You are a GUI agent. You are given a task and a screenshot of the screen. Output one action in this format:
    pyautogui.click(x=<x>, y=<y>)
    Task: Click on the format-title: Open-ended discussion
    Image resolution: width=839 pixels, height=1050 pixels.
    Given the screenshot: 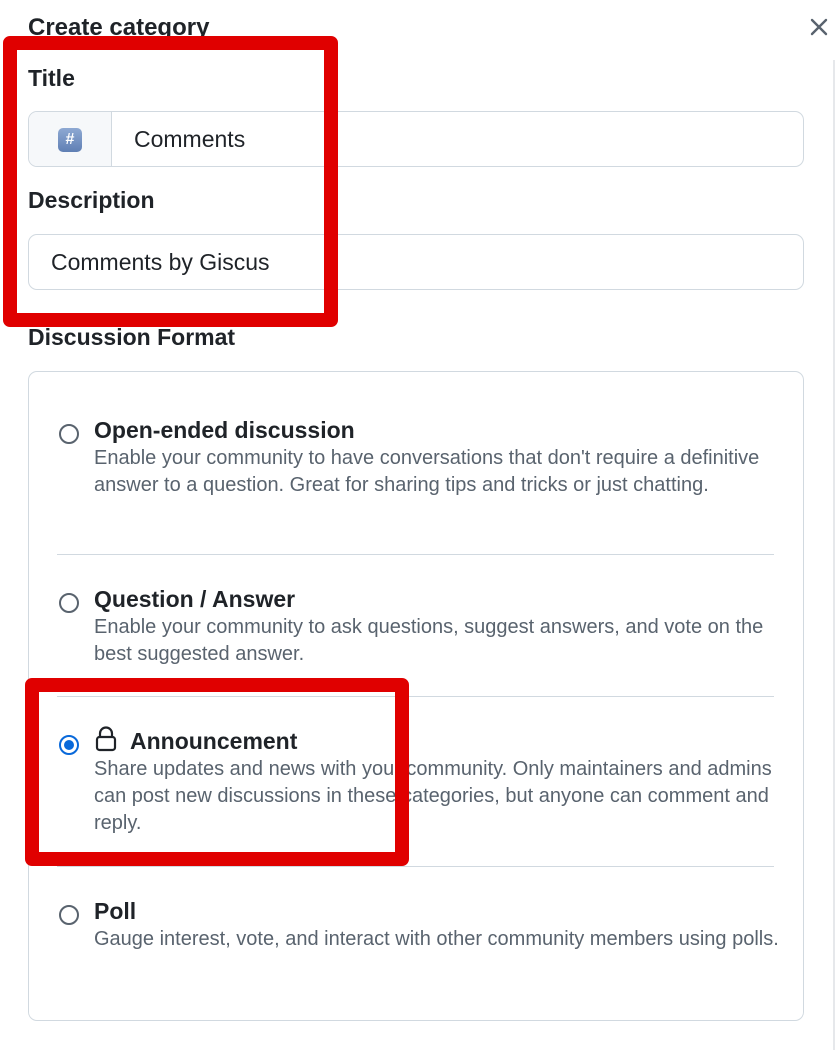 What is the action you would take?
    pyautogui.click(x=224, y=430)
    